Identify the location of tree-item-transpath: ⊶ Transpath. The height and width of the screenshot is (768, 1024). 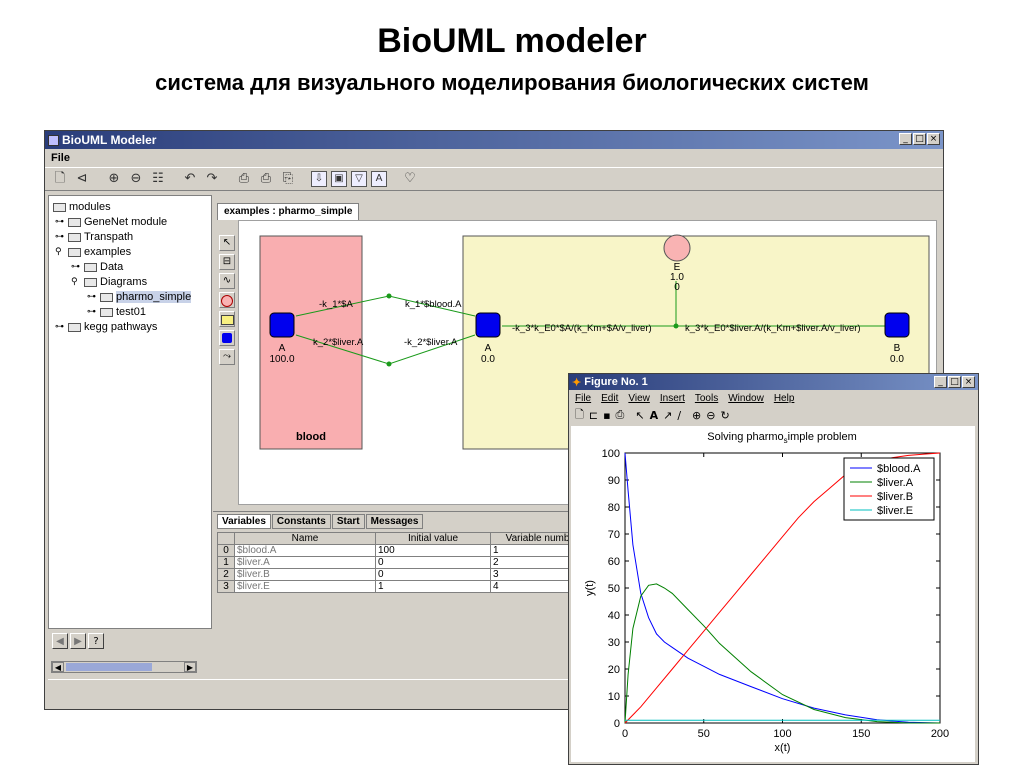
(94, 237).